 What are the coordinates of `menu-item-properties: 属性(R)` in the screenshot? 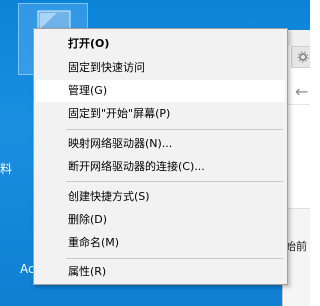 It's located at (160, 272).